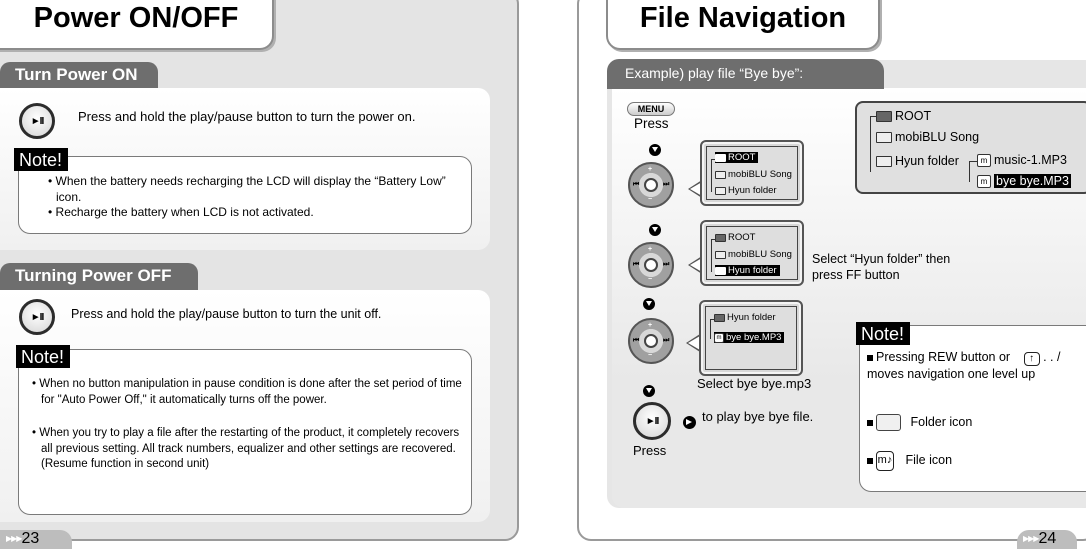 This screenshot has height=549, width=1086. I want to click on right-title-tab: File Navigation, so click(743, 25).